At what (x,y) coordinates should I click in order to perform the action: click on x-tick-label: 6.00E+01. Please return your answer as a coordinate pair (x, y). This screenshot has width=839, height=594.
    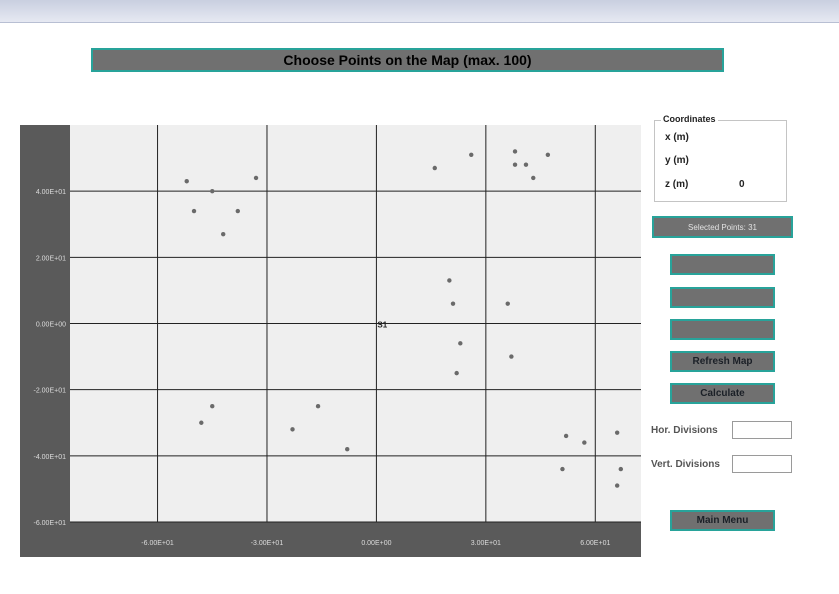
    Looking at the image, I should click on (595, 543).